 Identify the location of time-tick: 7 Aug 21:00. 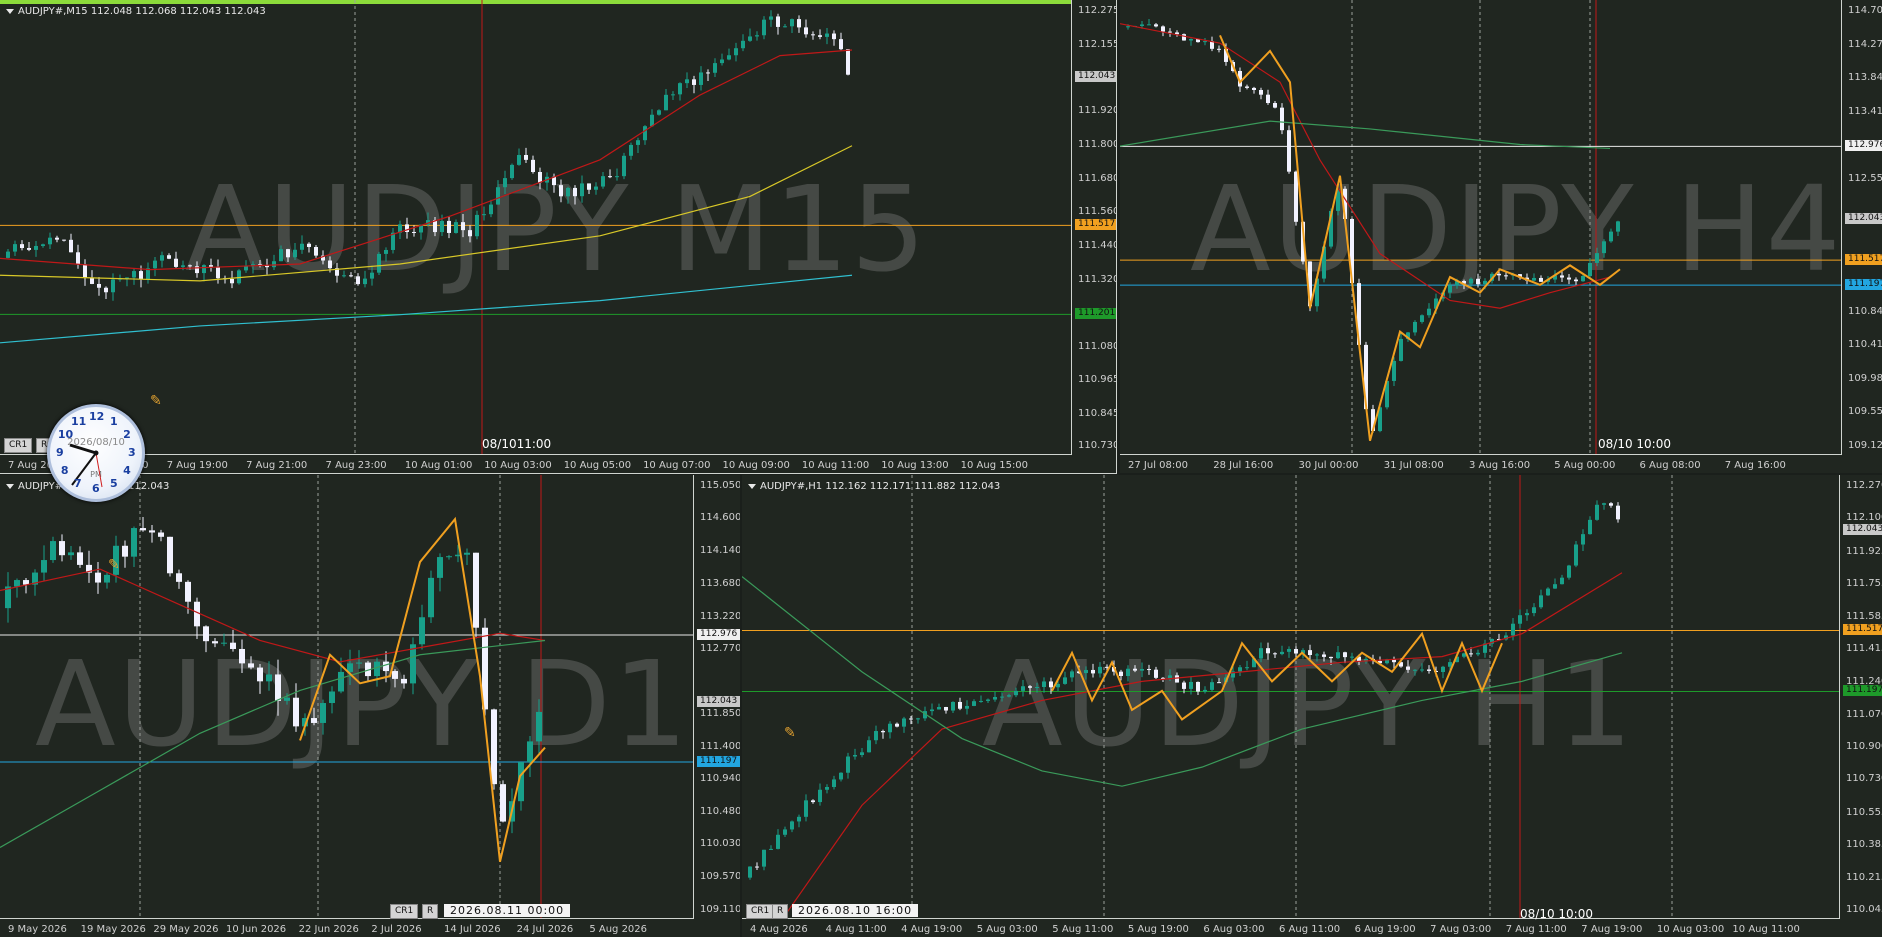
(277, 465).